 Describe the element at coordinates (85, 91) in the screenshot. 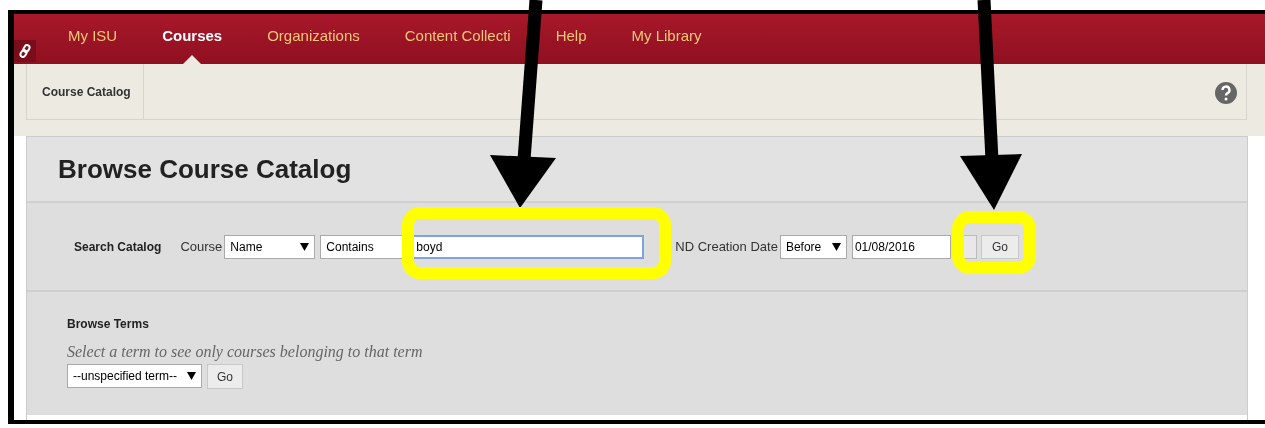

I see `breadcrumb-item: Course Catalog` at that location.